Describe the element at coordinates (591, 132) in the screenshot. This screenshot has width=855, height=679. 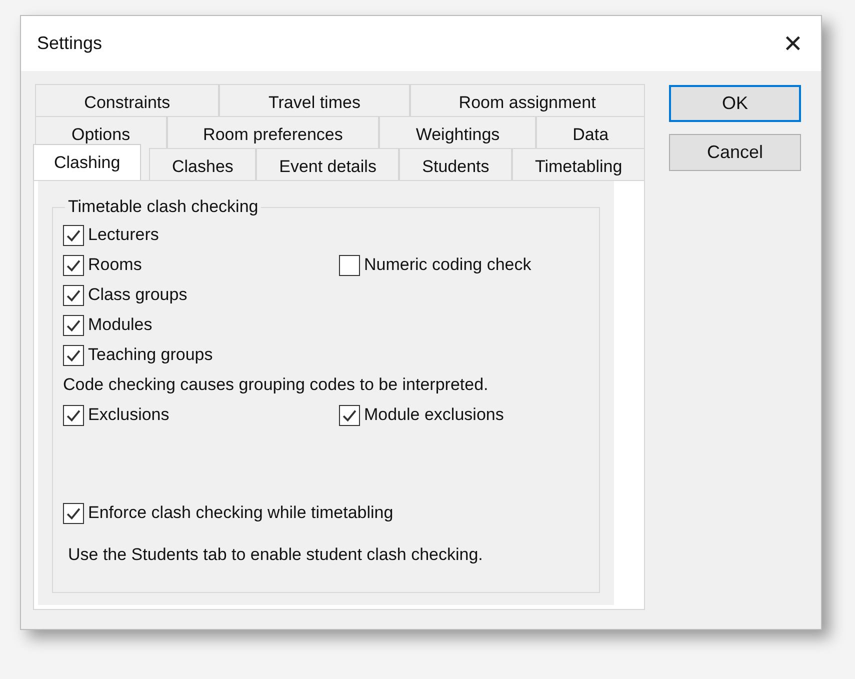
I see `tab: Data` at that location.